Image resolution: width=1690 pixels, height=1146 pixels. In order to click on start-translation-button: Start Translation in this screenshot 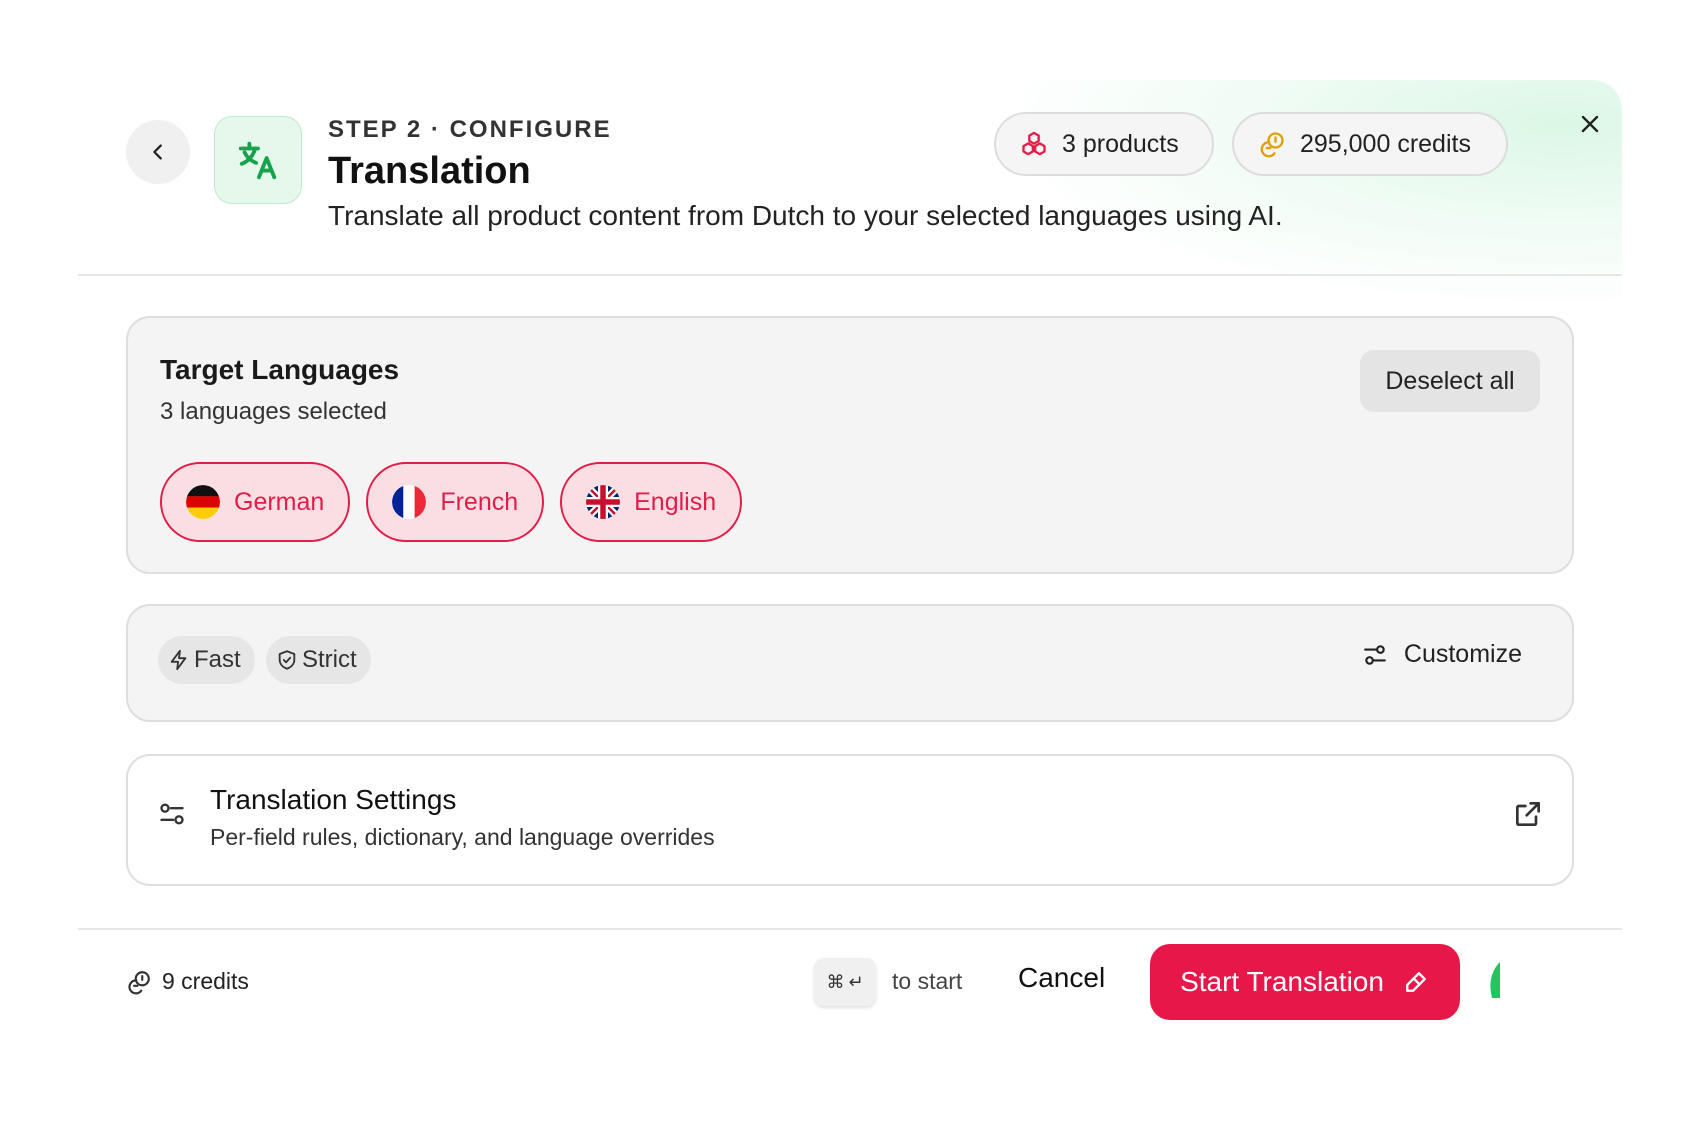, I will do `click(1305, 982)`.